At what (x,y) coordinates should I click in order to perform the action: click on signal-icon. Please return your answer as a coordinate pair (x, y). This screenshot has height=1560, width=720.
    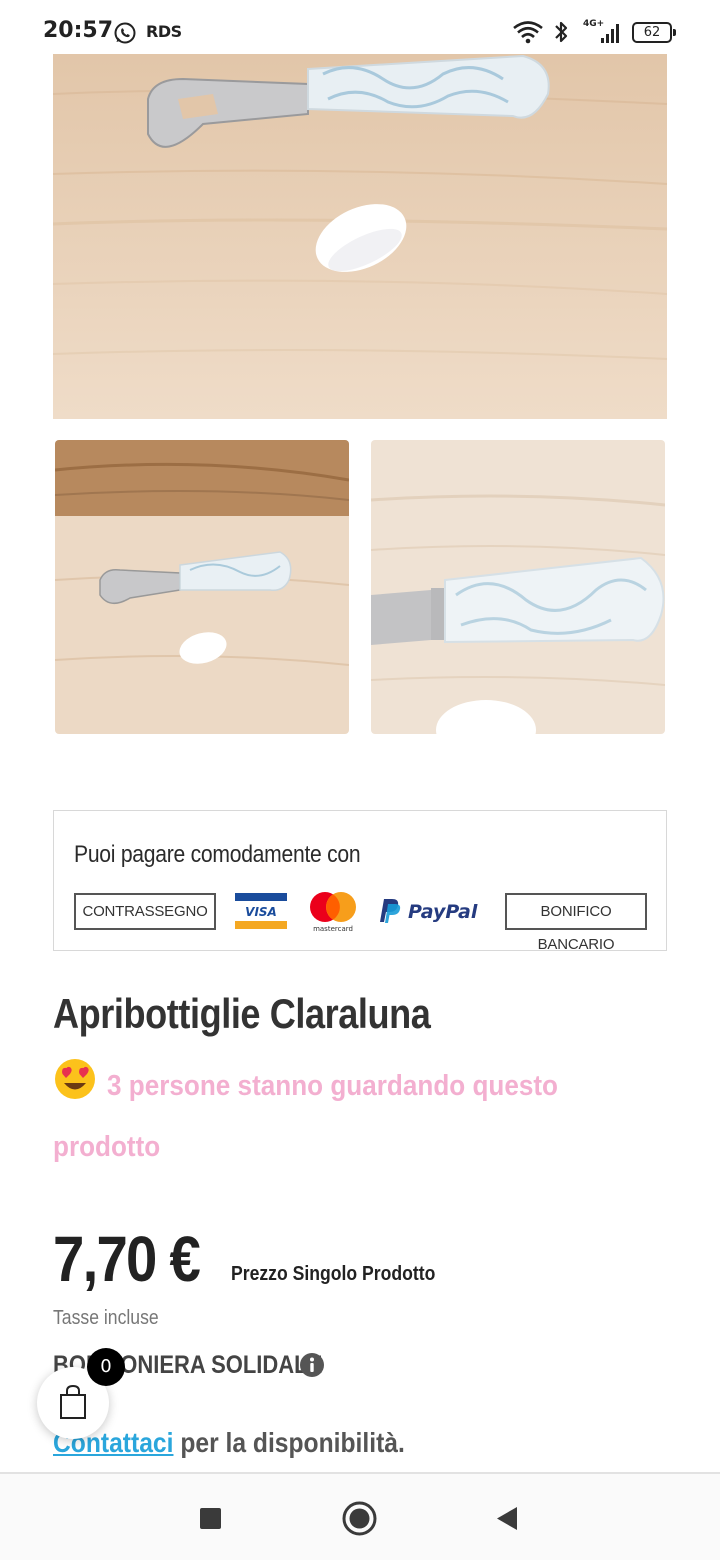
    Looking at the image, I should click on (610, 33).